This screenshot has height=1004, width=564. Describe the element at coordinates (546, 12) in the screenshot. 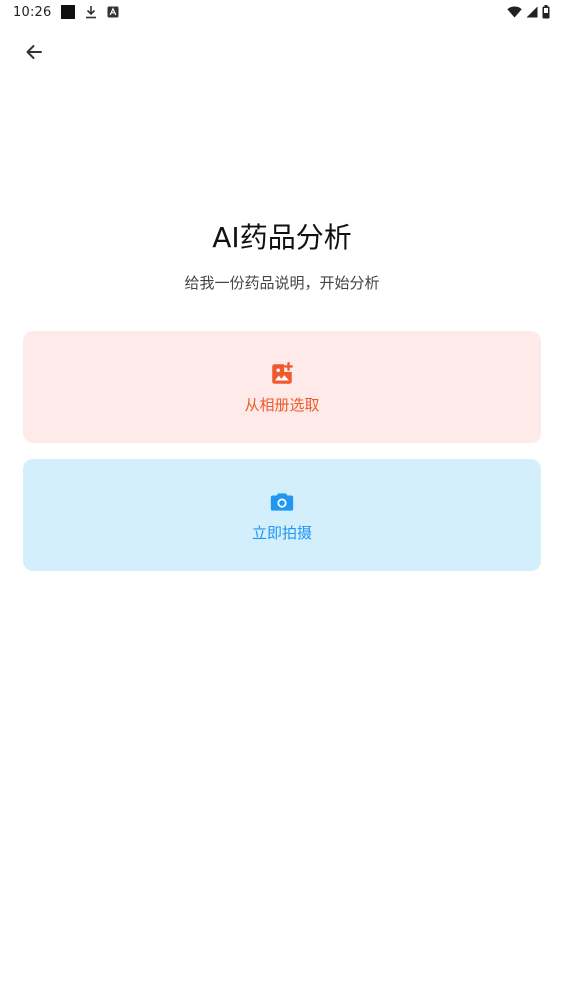

I see `battery-icon` at that location.